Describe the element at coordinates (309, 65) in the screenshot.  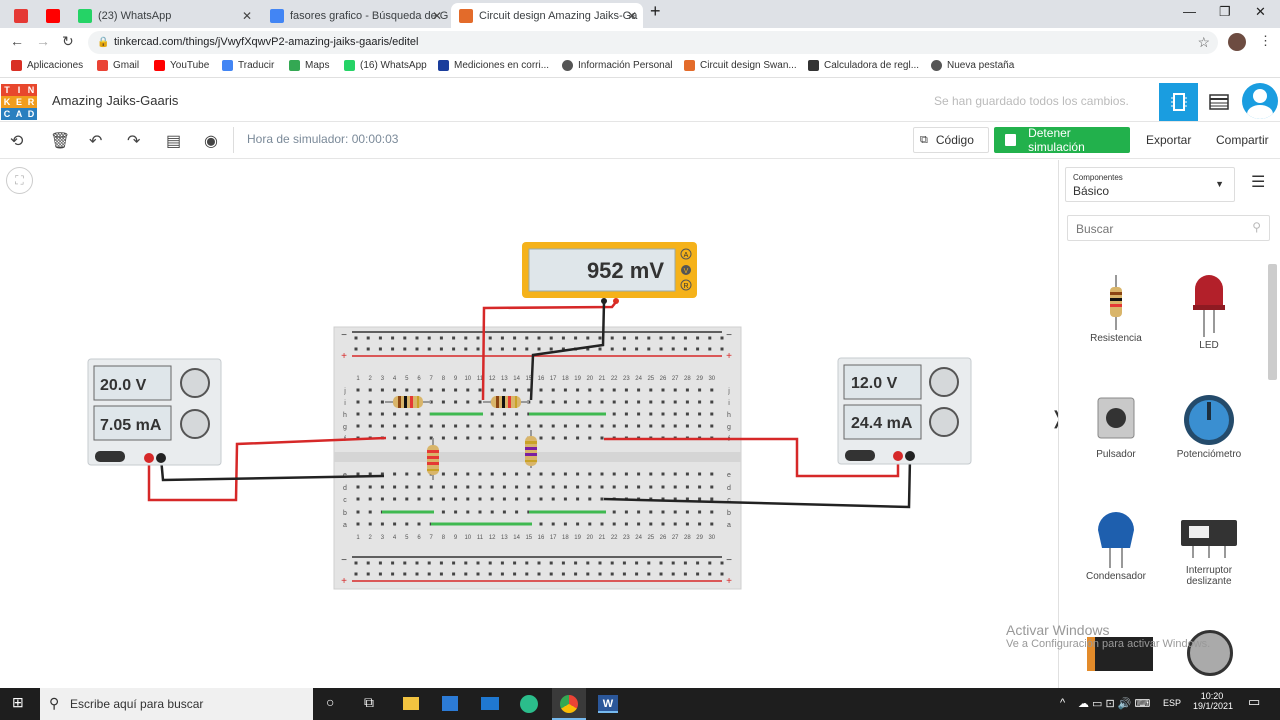
I see `bookmark-item: Maps` at that location.